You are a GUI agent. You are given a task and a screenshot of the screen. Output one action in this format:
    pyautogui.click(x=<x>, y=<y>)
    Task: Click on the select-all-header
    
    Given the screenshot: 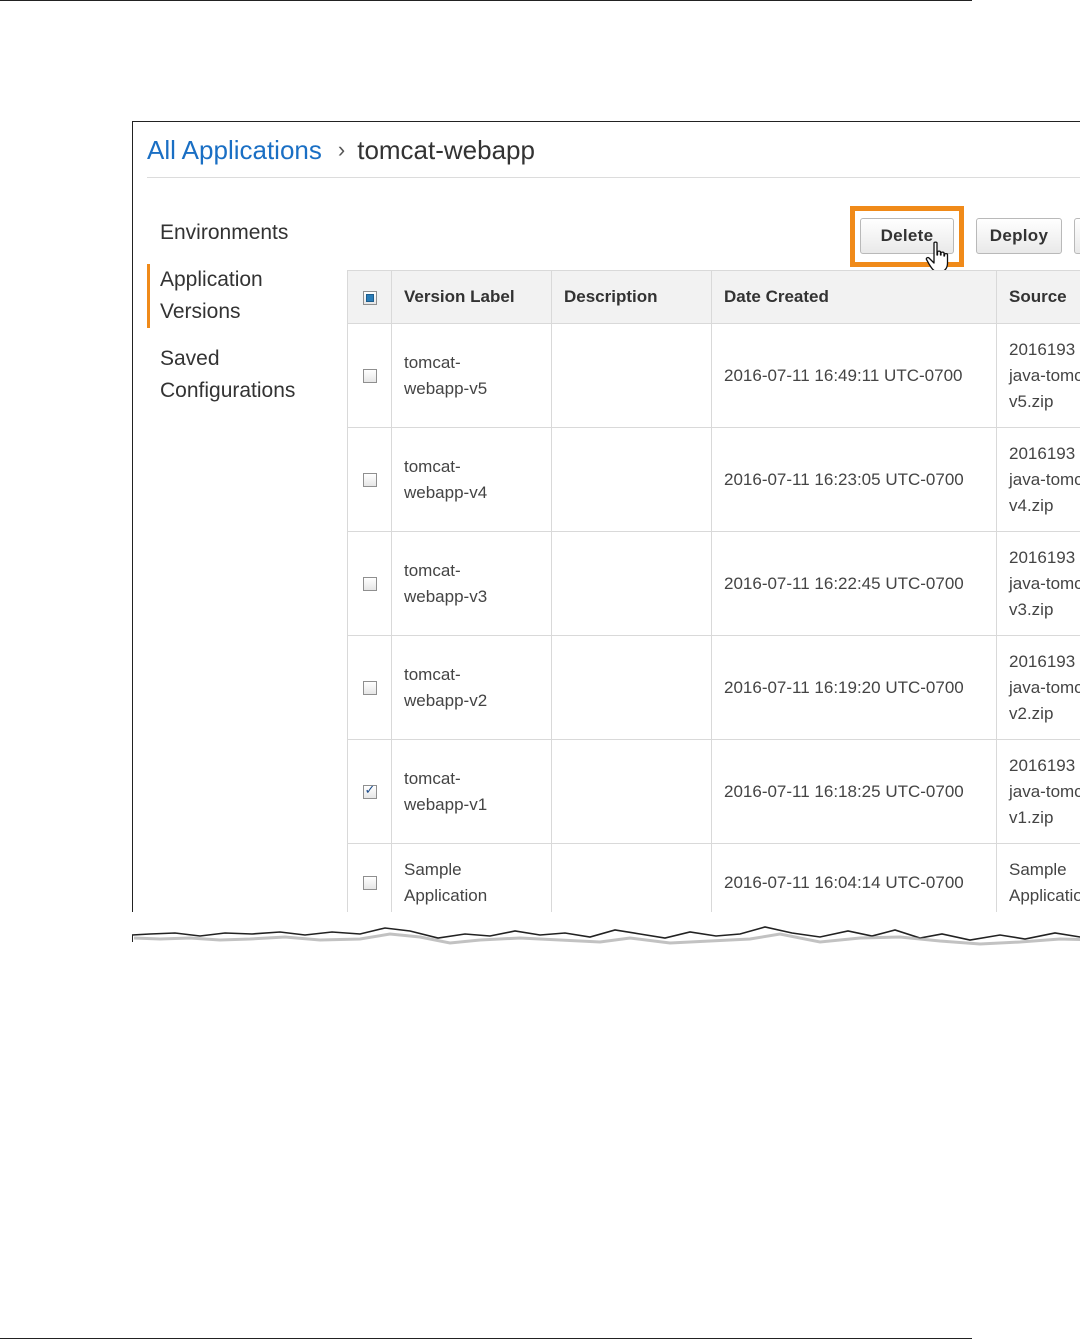 What is the action you would take?
    pyautogui.click(x=369, y=297)
    